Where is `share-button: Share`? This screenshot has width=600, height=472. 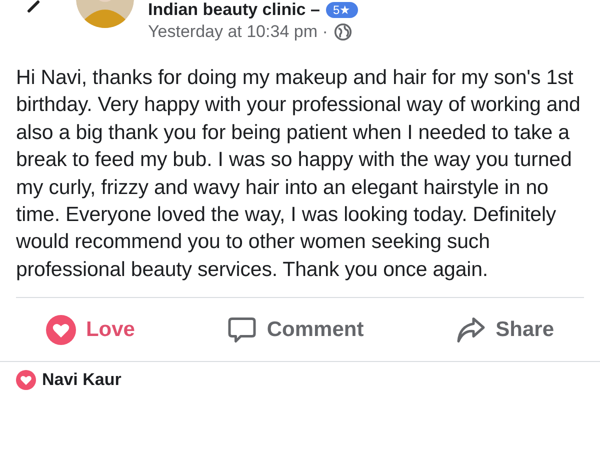 share-button: Share is located at coordinates (505, 329).